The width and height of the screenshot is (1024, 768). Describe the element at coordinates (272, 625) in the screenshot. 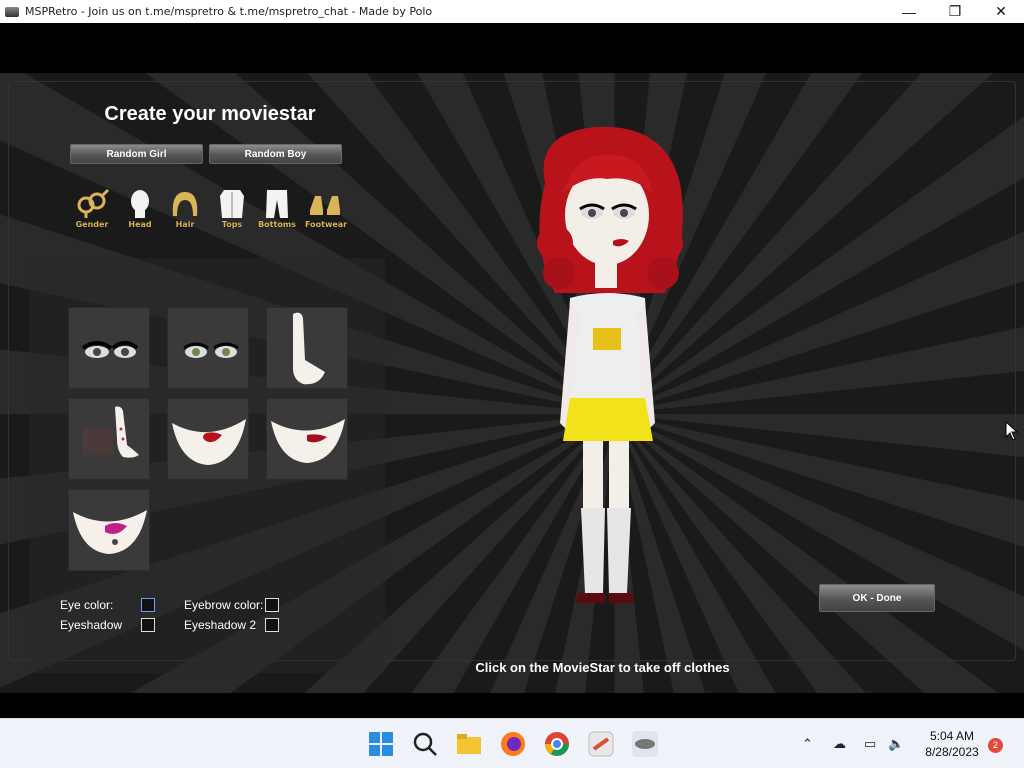

I see `eyeshadow-2-swatch` at that location.